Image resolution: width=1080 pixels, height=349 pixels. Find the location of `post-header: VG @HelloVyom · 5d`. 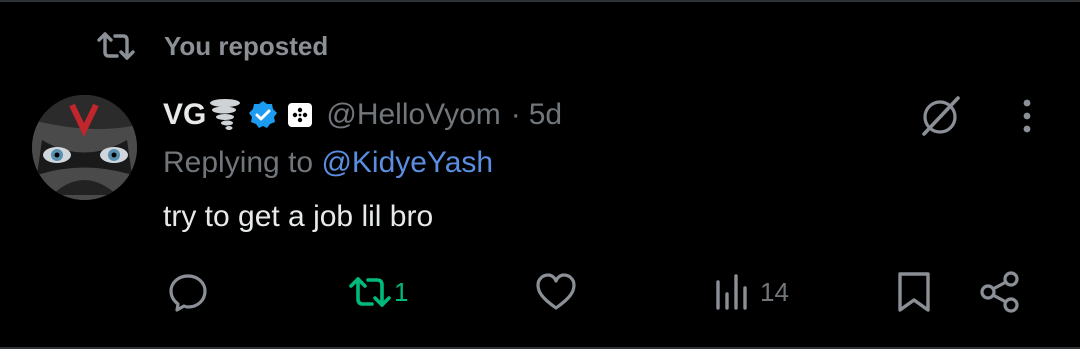

post-header: VG @HelloVyom · 5d is located at coordinates (362, 115).